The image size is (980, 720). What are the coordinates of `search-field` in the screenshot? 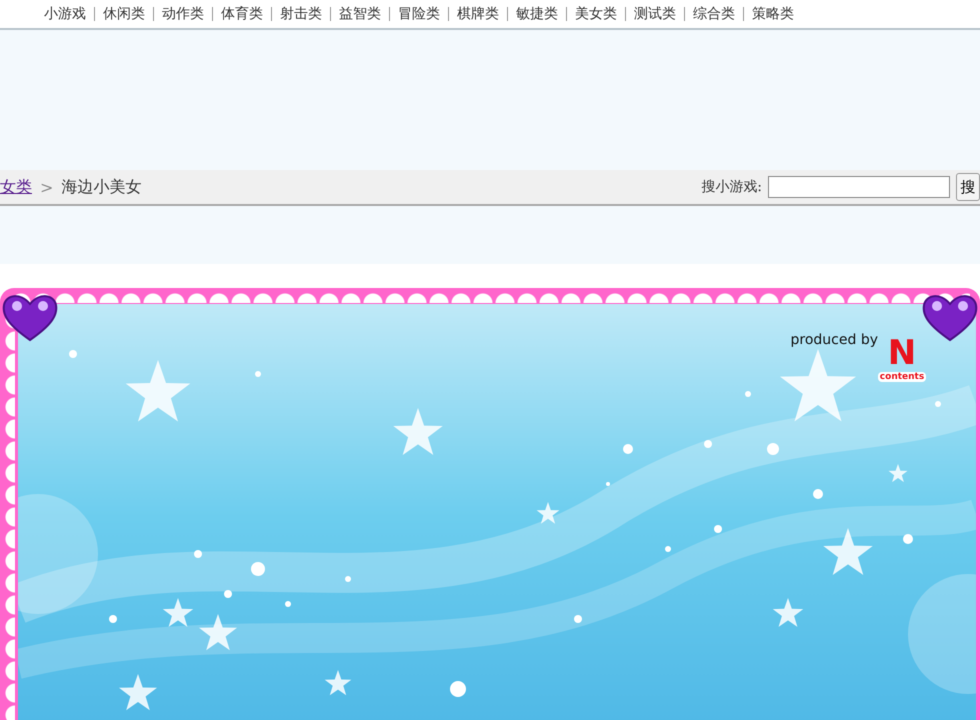 It's located at (859, 187).